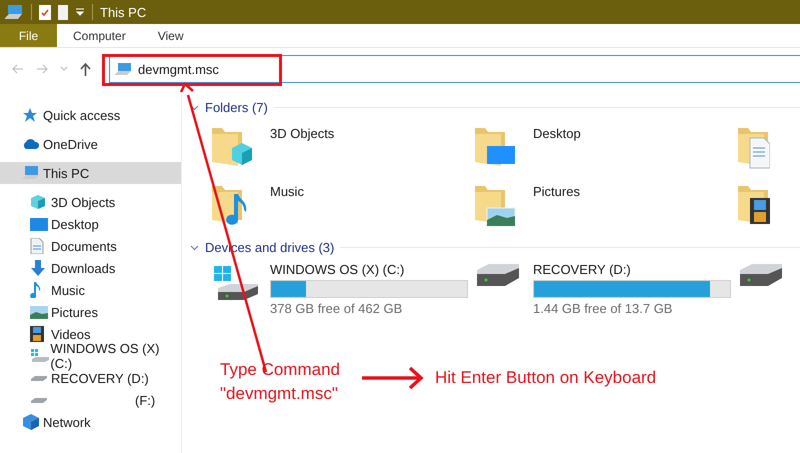  I want to click on free-space-text: 378 GB free of 462 GB, so click(337, 308).